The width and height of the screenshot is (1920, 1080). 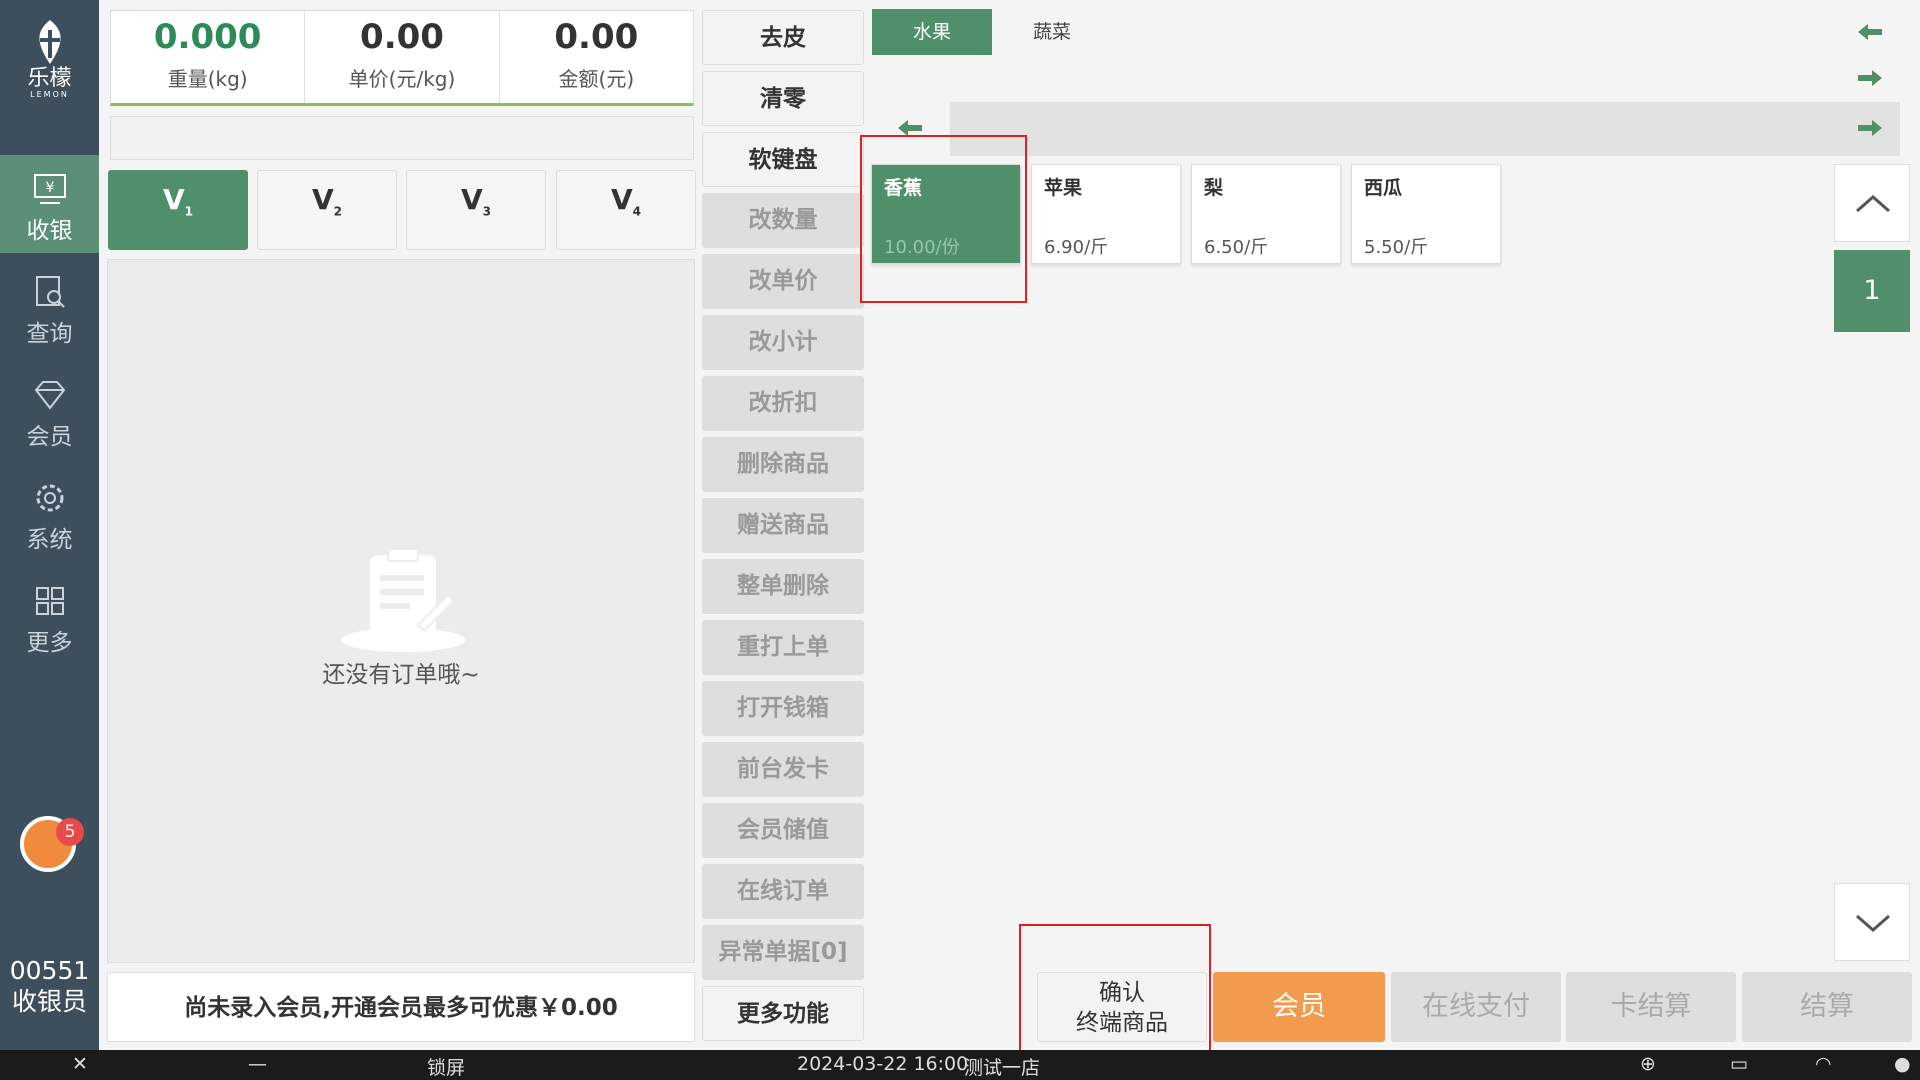 I want to click on lemon-logo-icon, so click(x=49, y=42).